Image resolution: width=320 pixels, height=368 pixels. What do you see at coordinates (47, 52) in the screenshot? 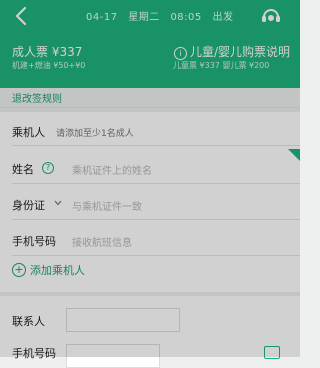
I see `adult-fare: 成人票 ¥337` at bounding box center [47, 52].